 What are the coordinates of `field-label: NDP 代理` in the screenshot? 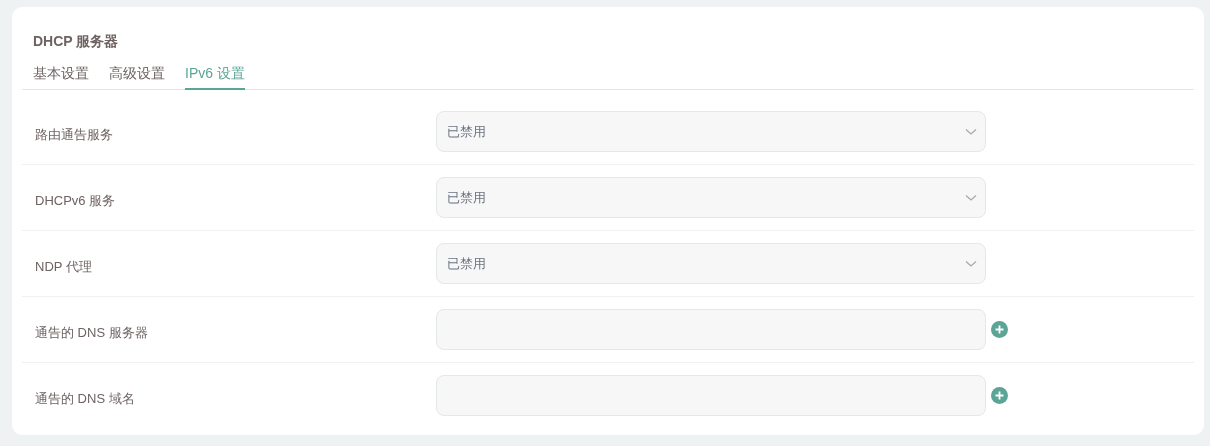 It's located at (63, 266).